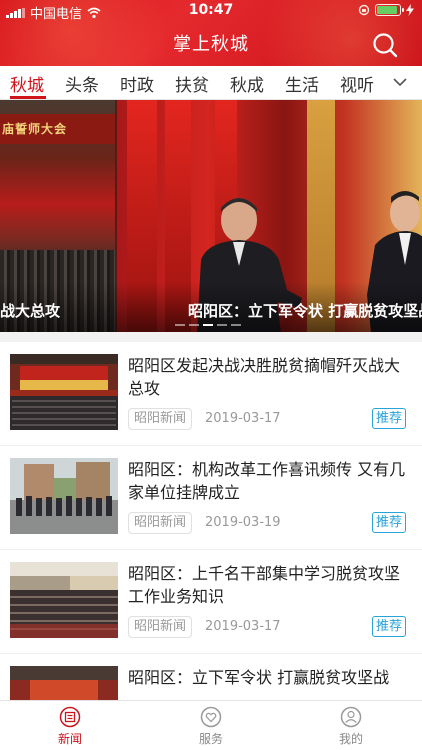  What do you see at coordinates (364, 10) in the screenshot?
I see `orientation-lock-icon` at bounding box center [364, 10].